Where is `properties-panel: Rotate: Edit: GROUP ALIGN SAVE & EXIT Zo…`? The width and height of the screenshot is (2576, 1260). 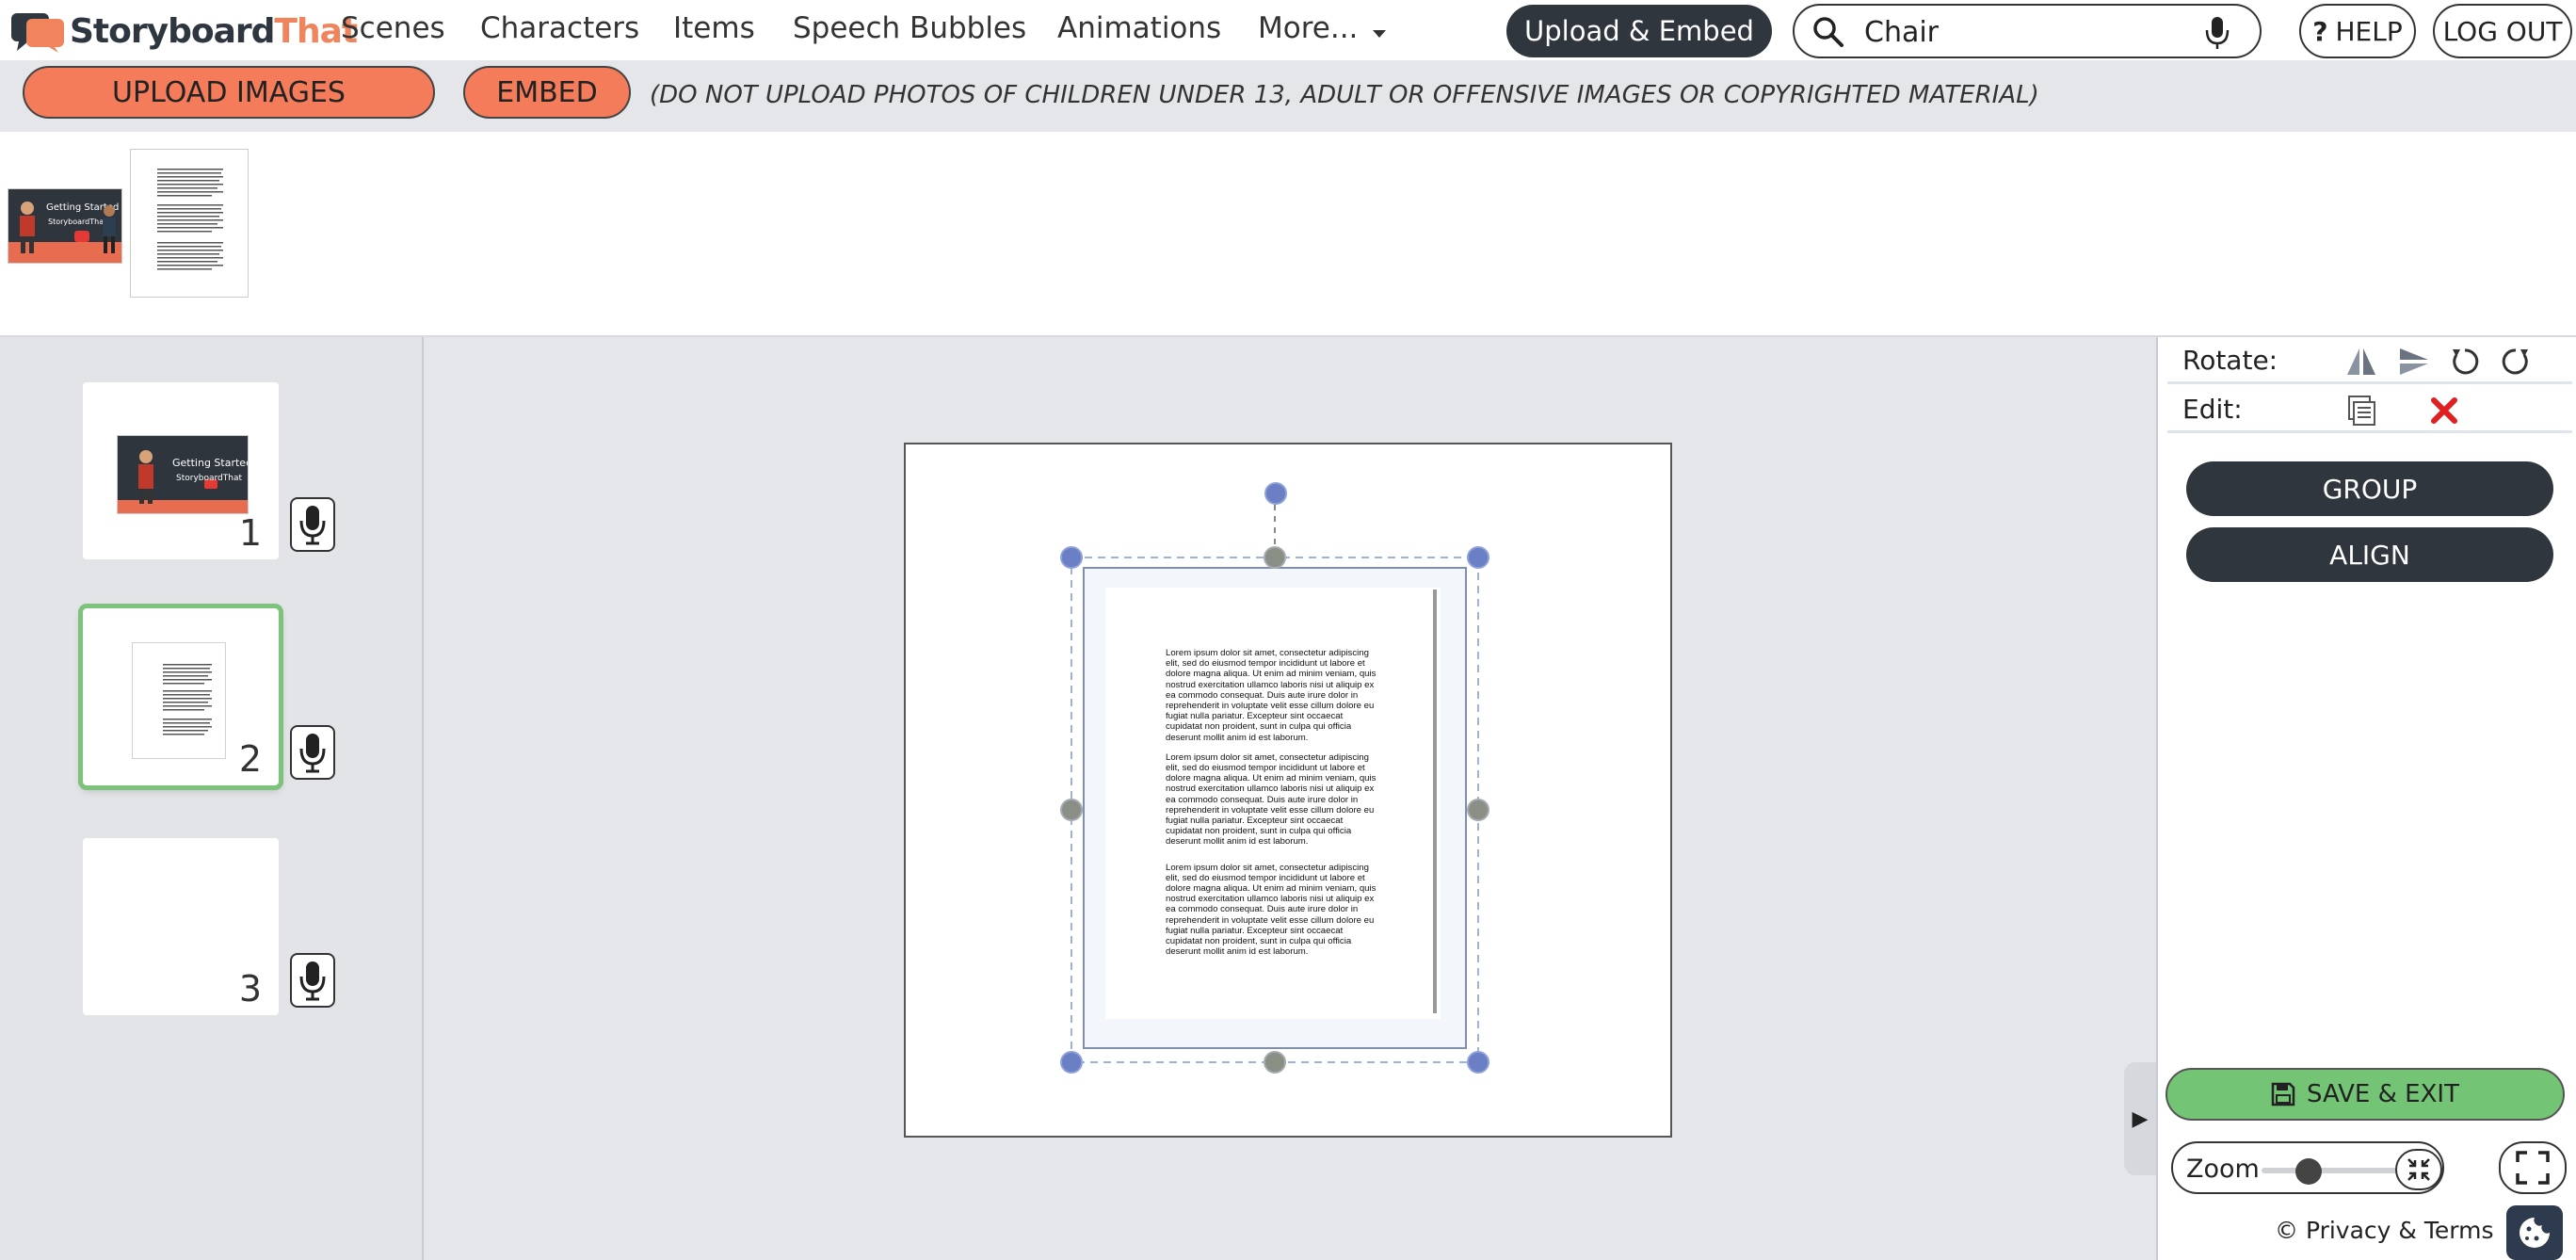 properties-panel: Rotate: Edit: GROUP ALIGN SAVE & EXIT Zo… is located at coordinates (2366, 798).